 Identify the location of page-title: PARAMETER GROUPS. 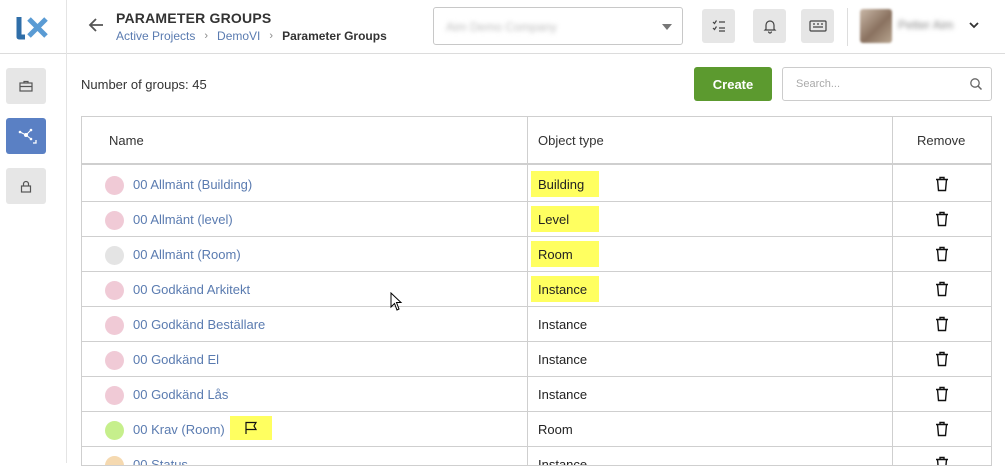
(194, 18).